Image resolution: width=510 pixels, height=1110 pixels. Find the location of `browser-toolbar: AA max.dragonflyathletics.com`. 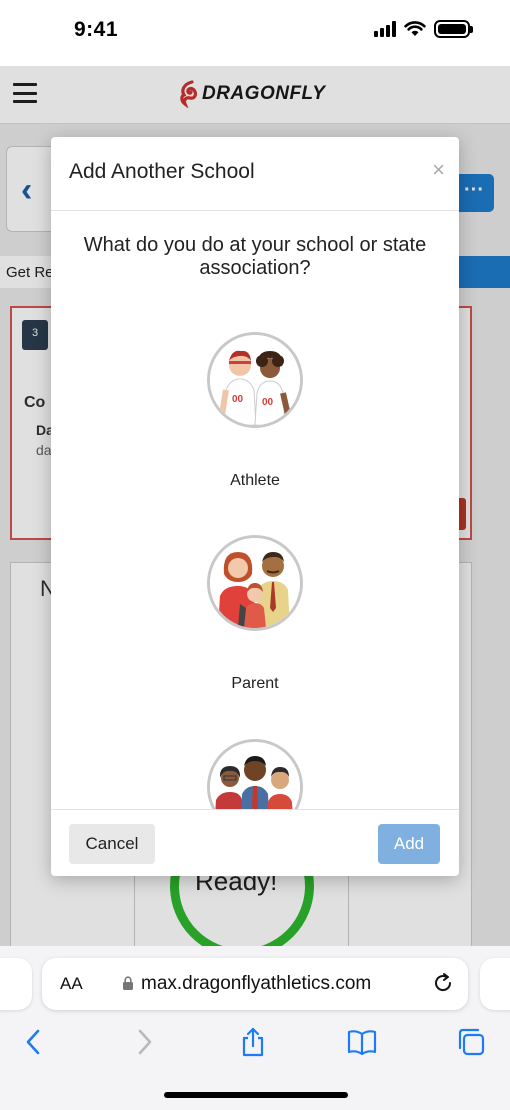

browser-toolbar: AA max.dragonflyathletics.com is located at coordinates (255, 1028).